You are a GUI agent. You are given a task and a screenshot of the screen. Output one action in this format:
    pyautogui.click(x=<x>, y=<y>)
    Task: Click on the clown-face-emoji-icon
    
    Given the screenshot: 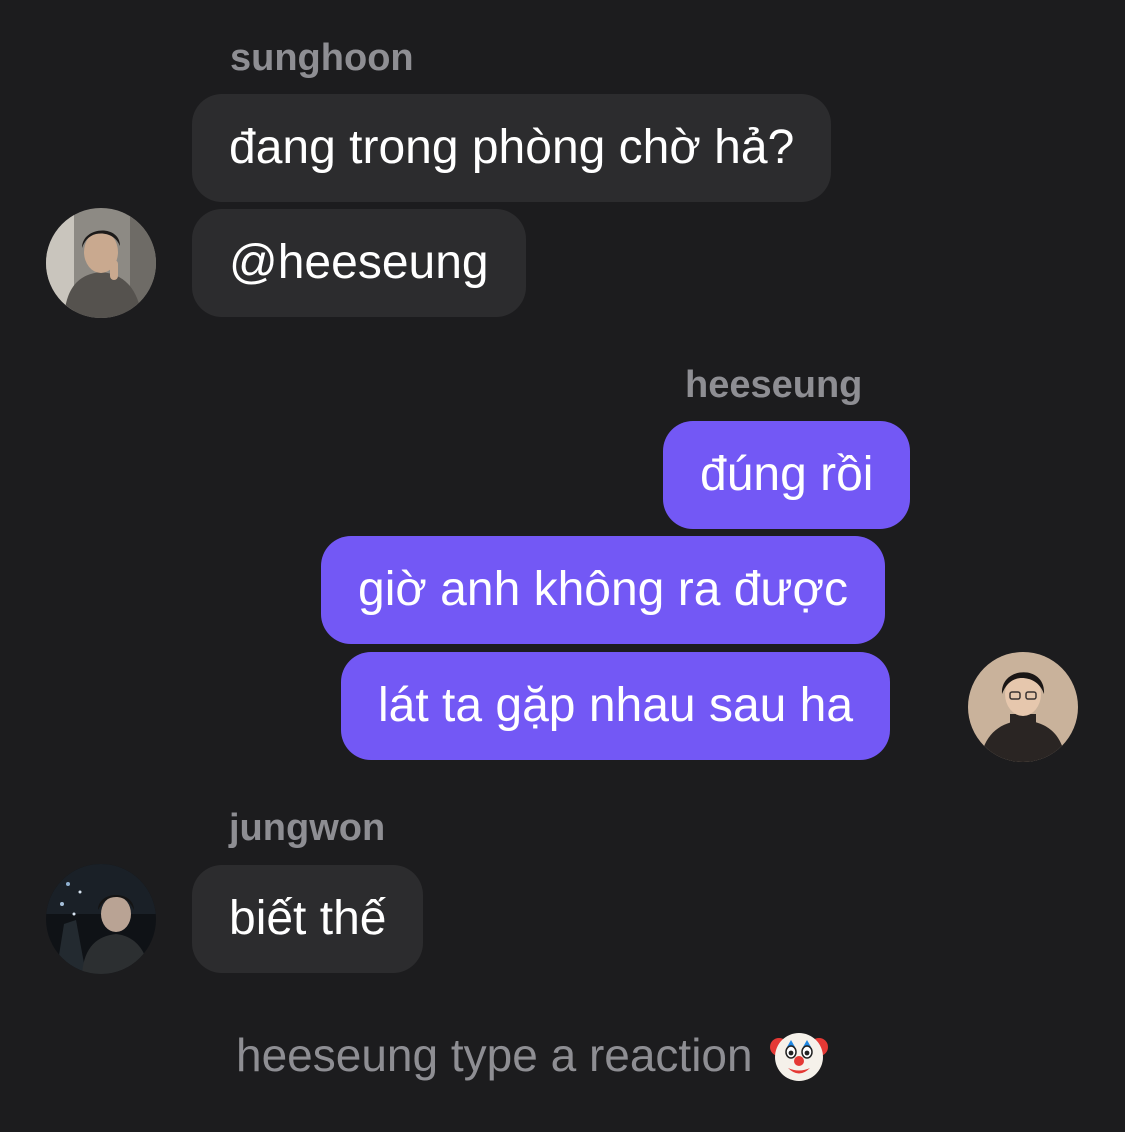 What is the action you would take?
    pyautogui.click(x=799, y=1055)
    